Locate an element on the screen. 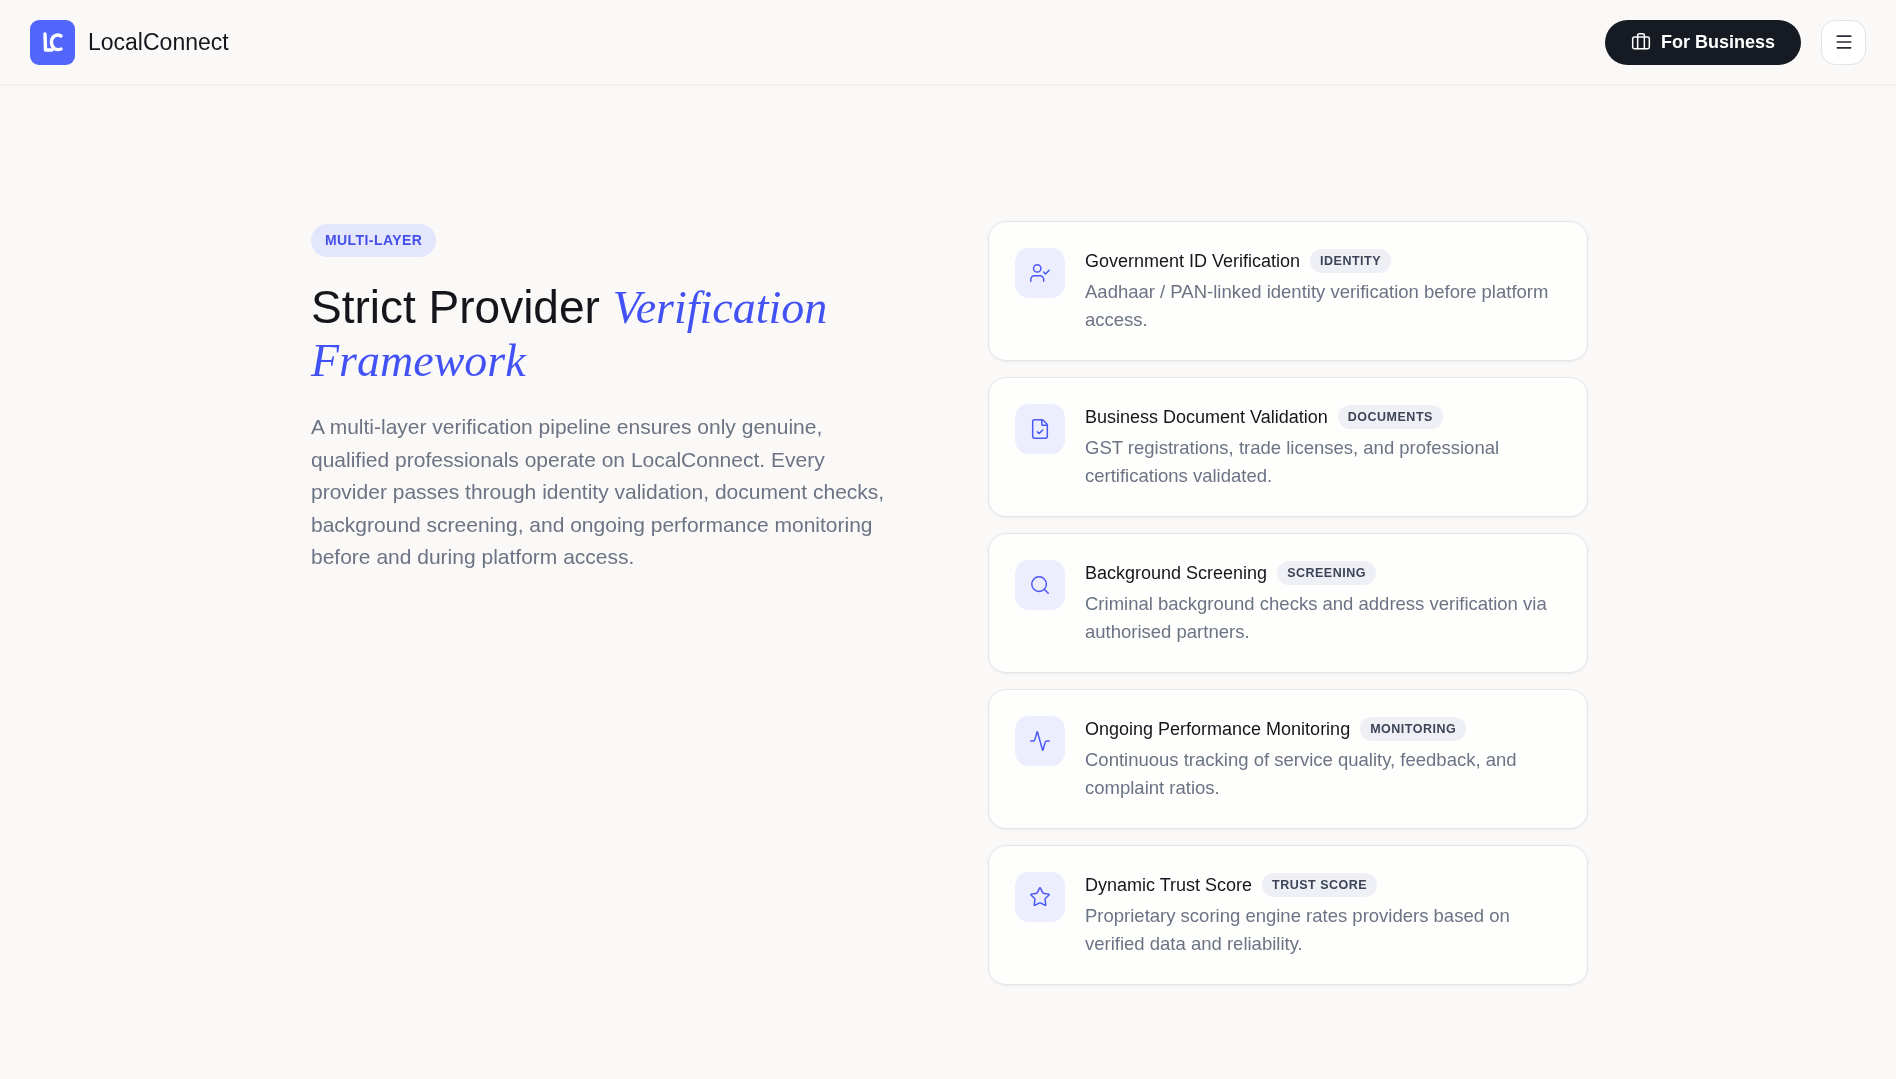 This screenshot has height=1079, width=1896. card-description: Continuous tracking of service quality, feedback, and complaint ratios. is located at coordinates (1301, 774).